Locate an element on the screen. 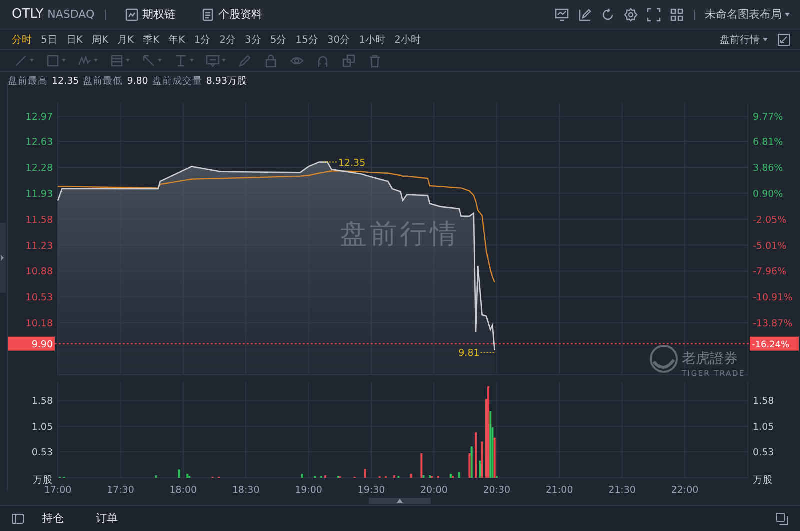  axis-label: 11.23 is located at coordinates (39, 246).